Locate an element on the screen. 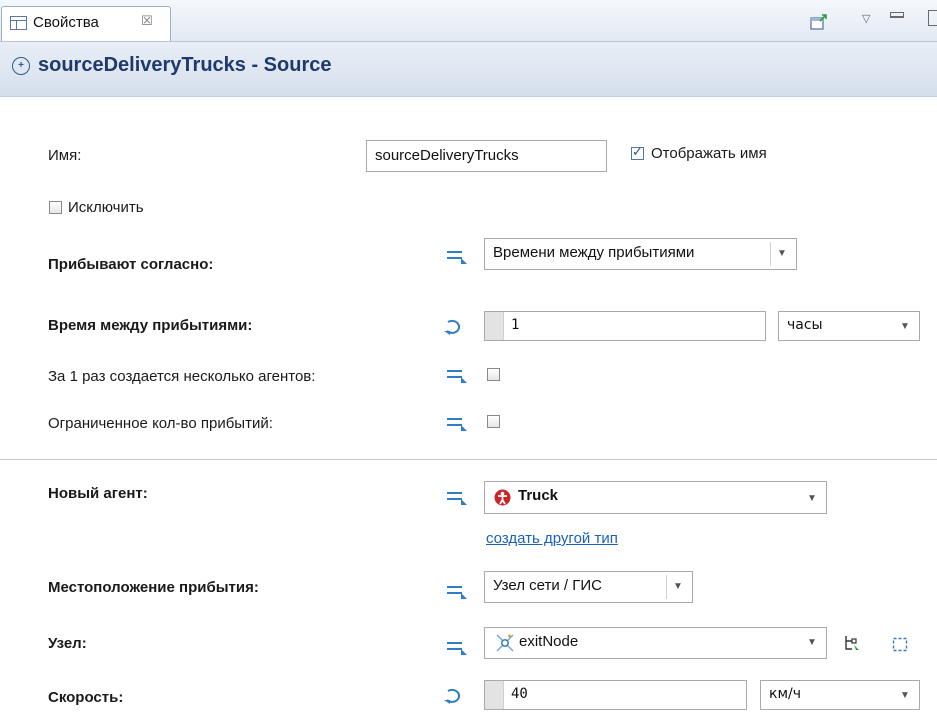  arrival-location-select: Узел сети / ГИС ▼ is located at coordinates (588, 587).